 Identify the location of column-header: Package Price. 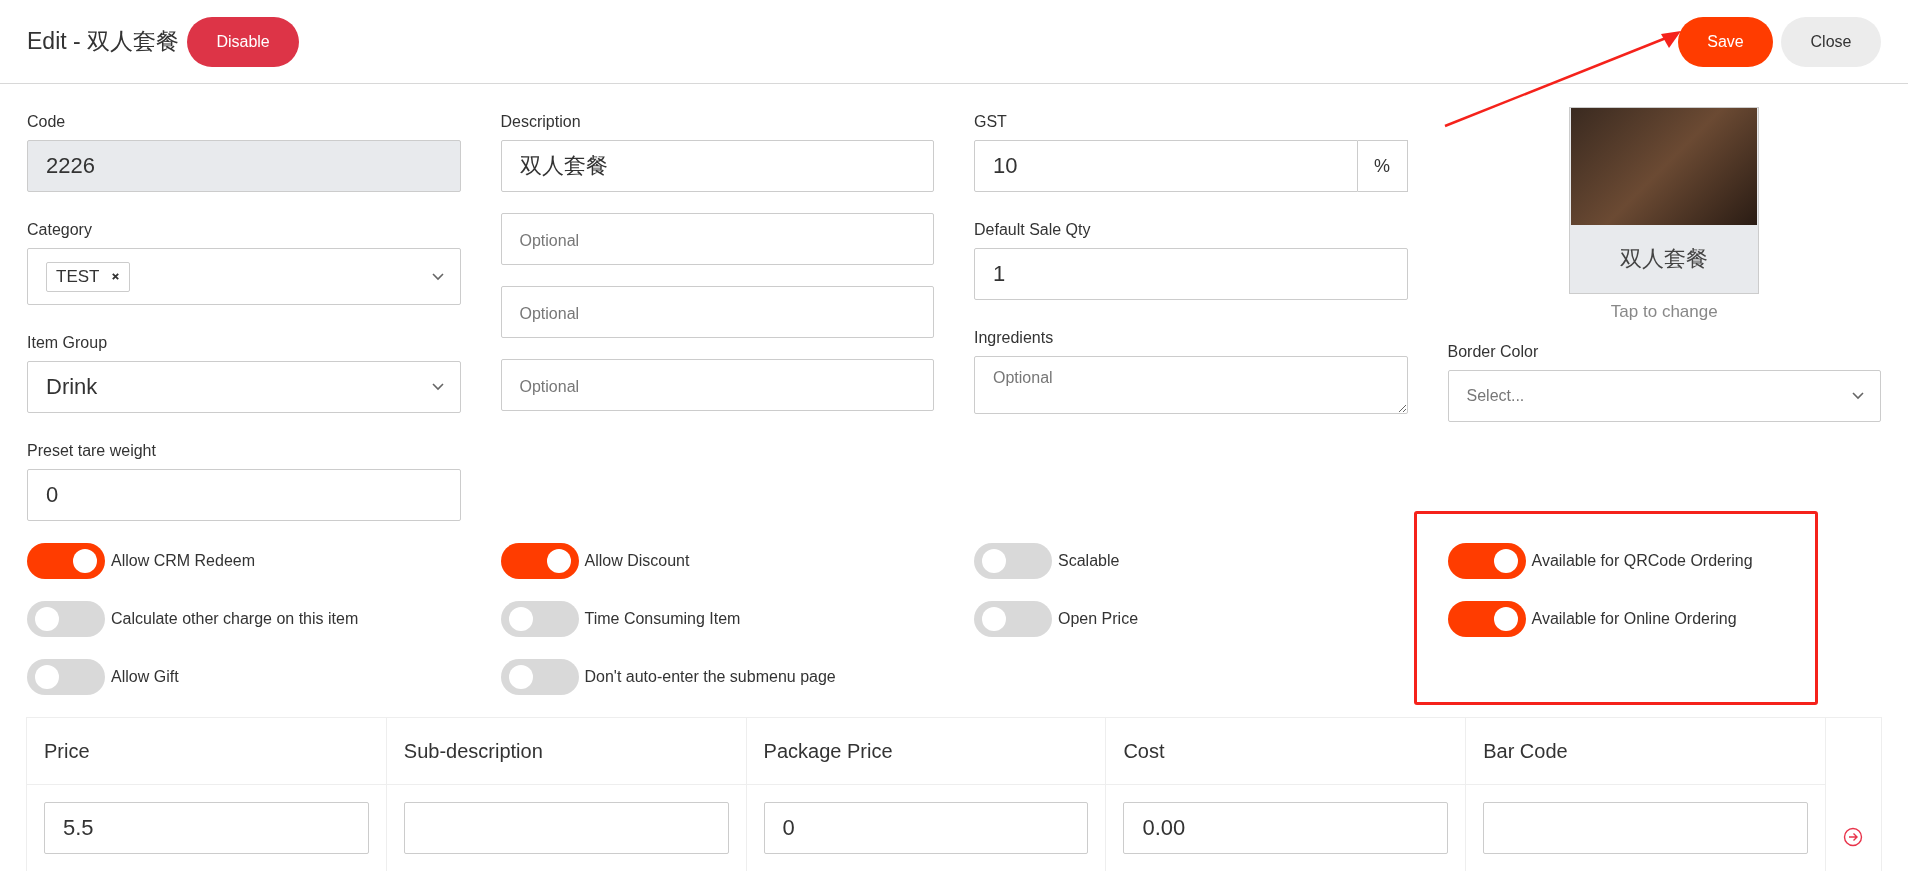
(926, 751).